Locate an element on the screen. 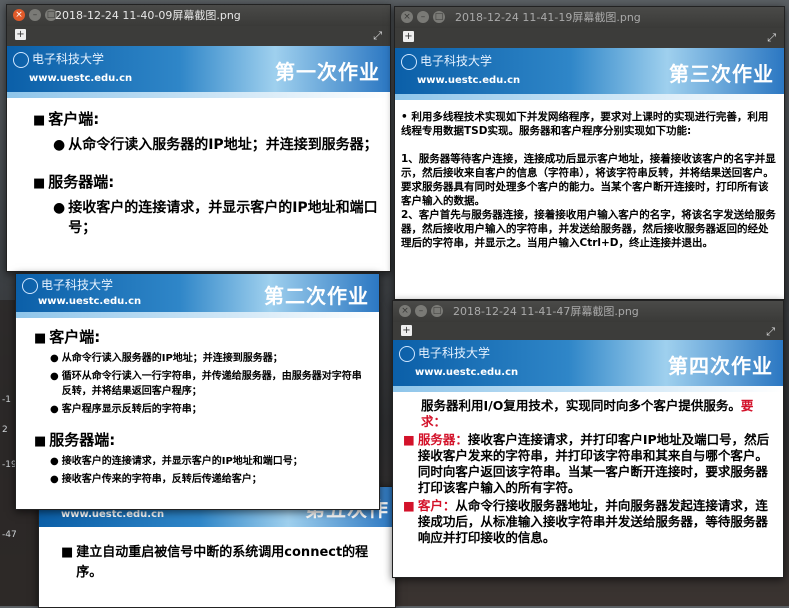 This screenshot has height=608, width=789. assignment-intro: 服务器利用I/O复用技术，实现同时向多个客户提供服务。要求： is located at coordinates (587, 414).